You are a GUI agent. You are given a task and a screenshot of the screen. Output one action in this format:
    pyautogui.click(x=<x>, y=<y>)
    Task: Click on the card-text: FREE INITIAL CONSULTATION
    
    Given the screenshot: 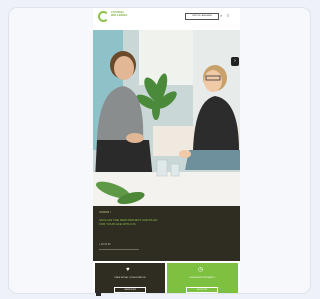 What is the action you would take?
    pyautogui.click(x=130, y=278)
    